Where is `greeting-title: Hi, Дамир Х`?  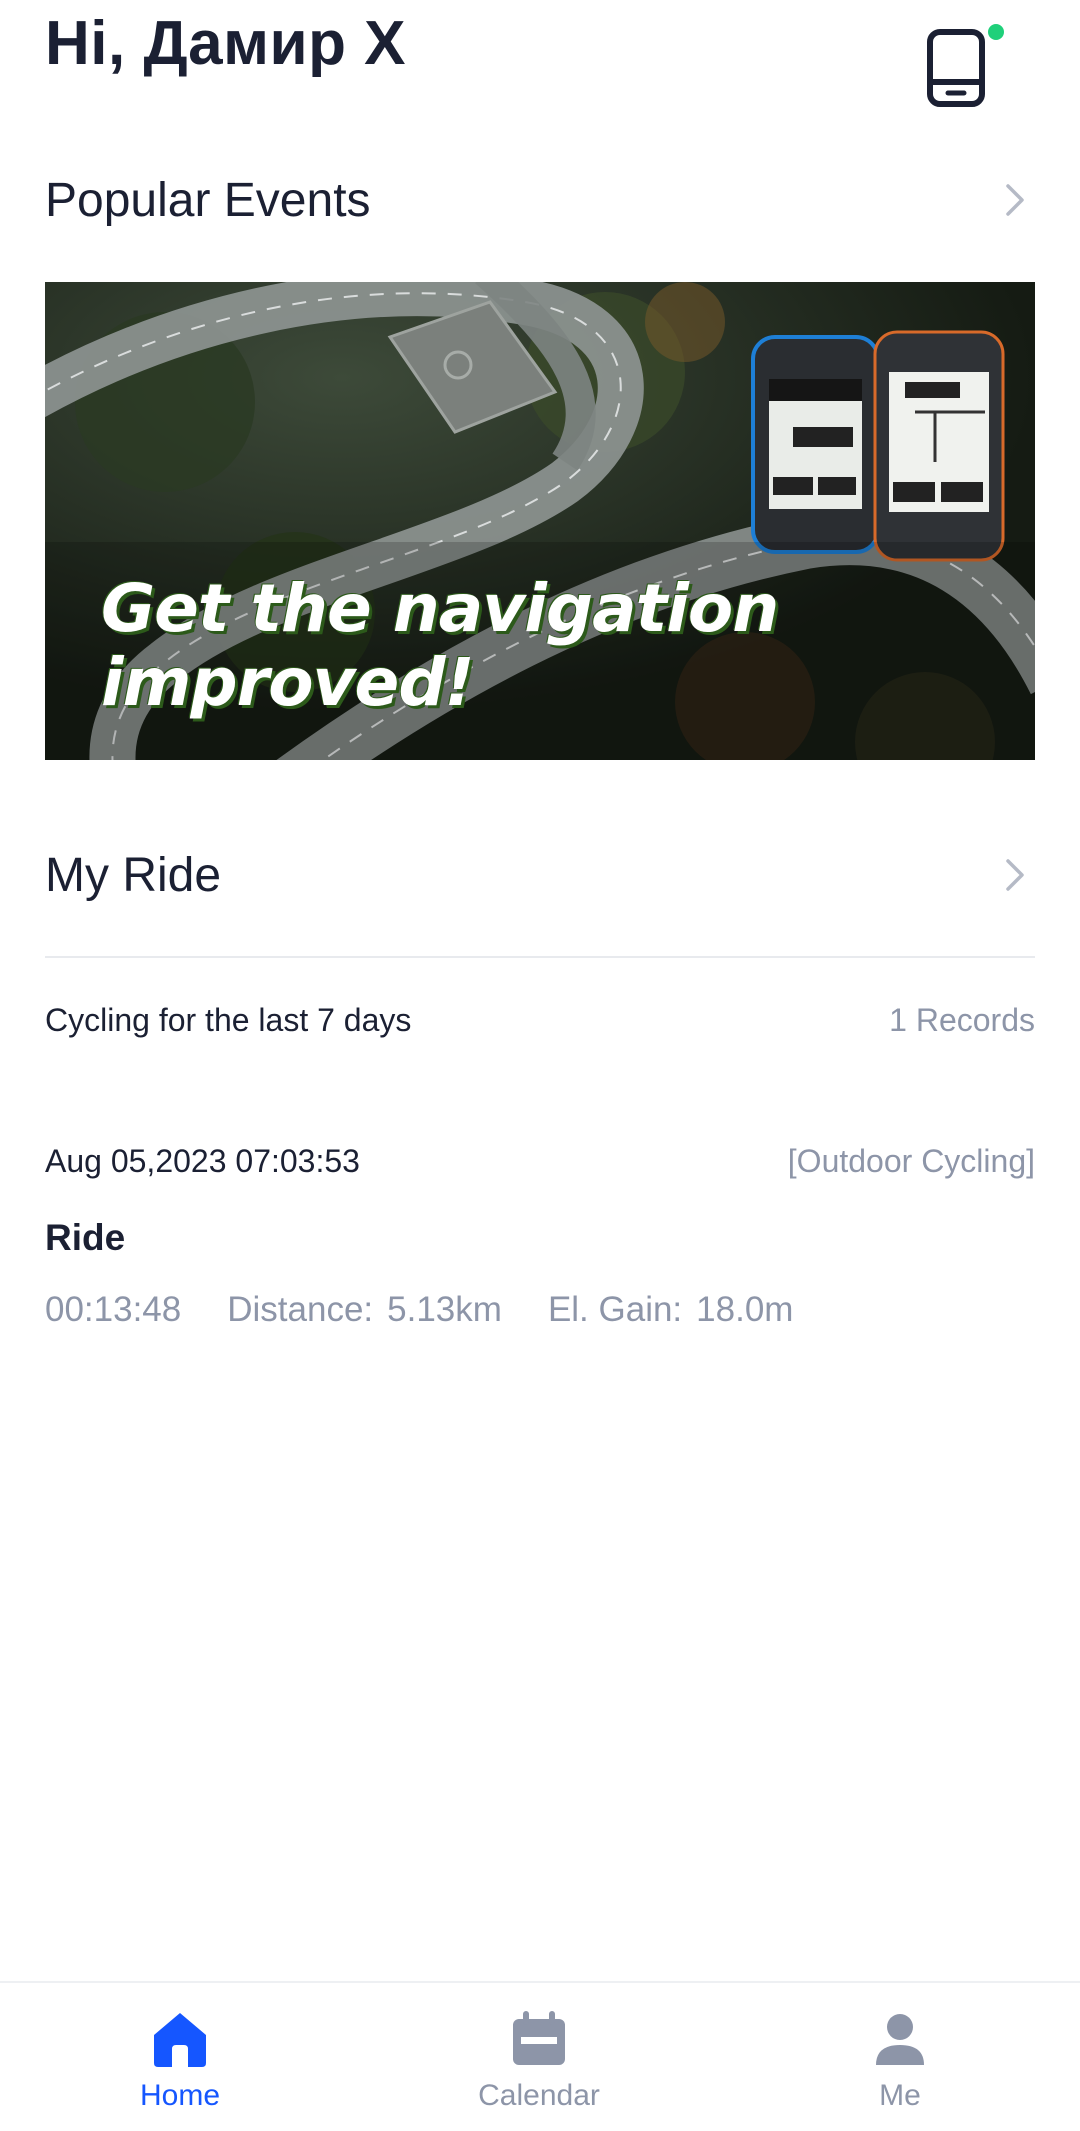 greeting-title: Hi, Дамир Х is located at coordinates (226, 43).